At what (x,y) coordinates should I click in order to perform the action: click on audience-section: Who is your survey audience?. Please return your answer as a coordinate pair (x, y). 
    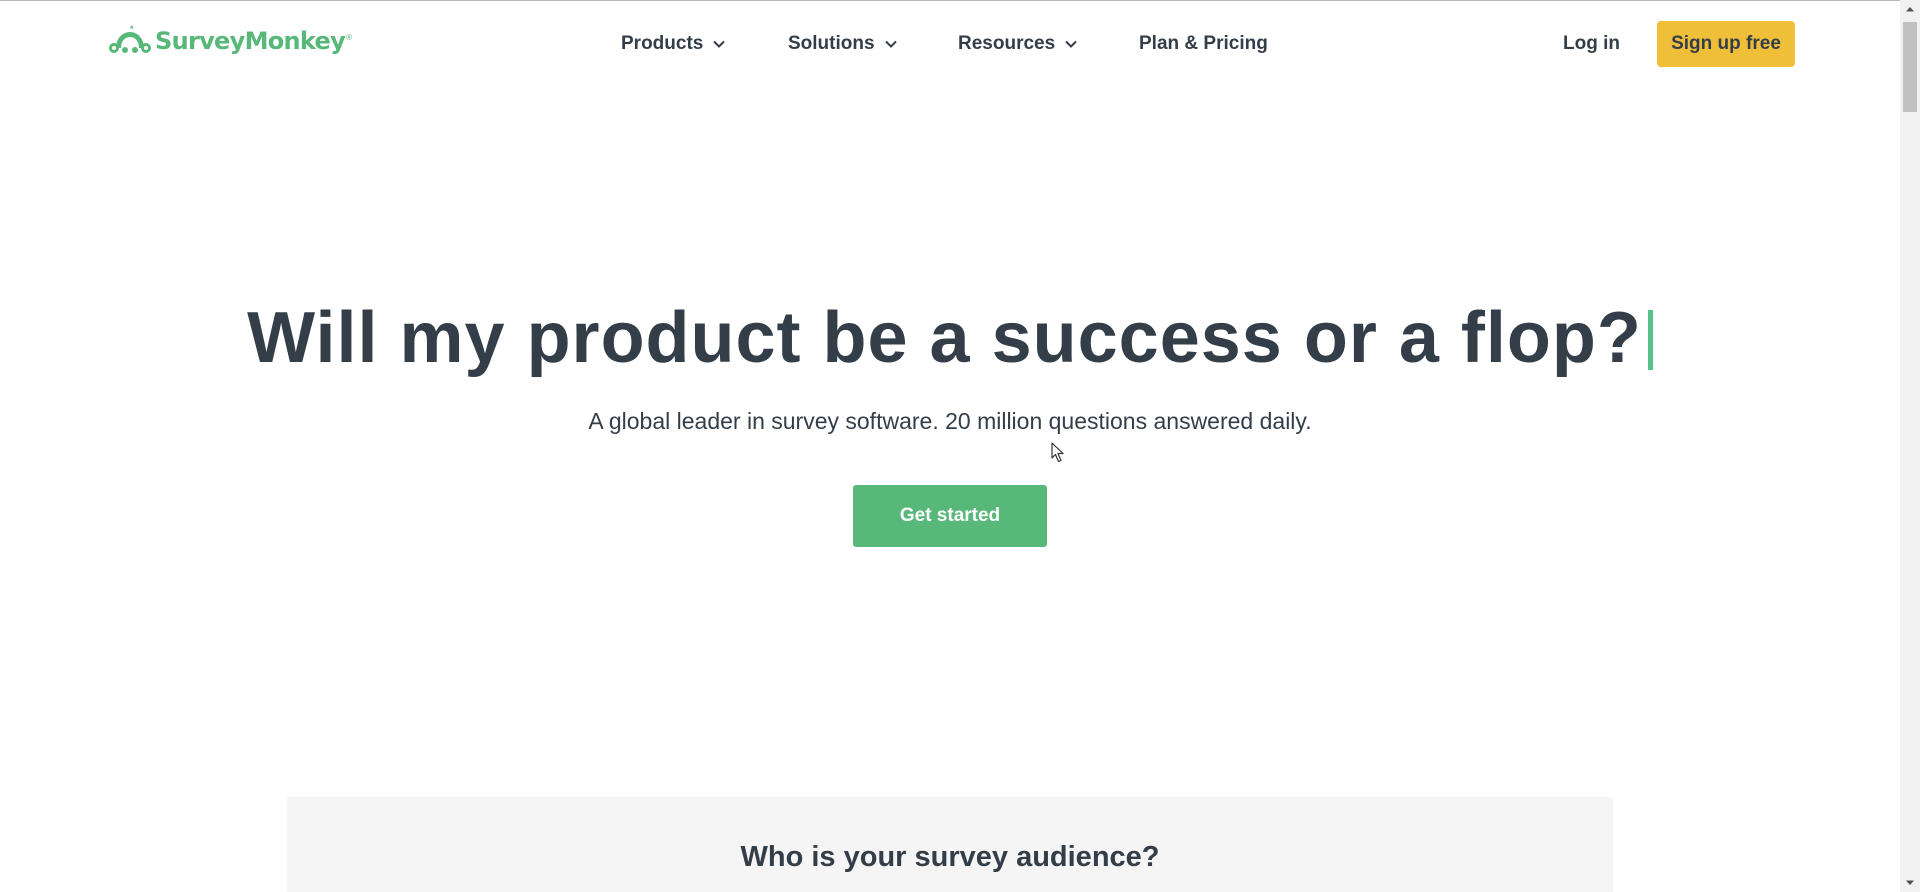
    Looking at the image, I should click on (950, 844).